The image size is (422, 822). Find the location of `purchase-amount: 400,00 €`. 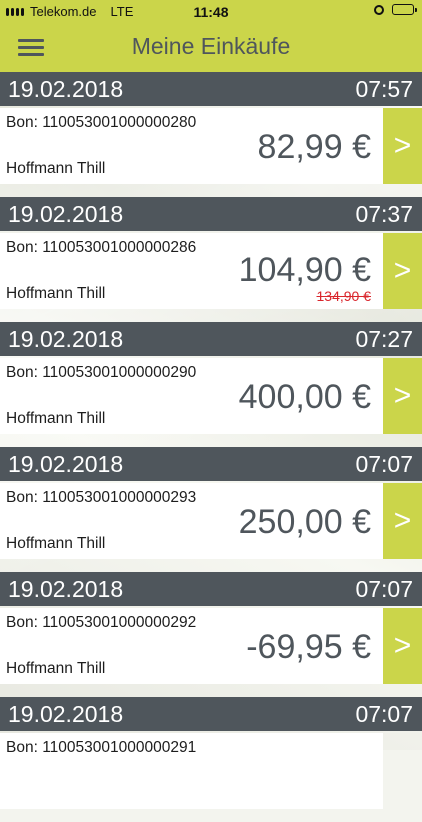

purchase-amount: 400,00 € is located at coordinates (304, 397).